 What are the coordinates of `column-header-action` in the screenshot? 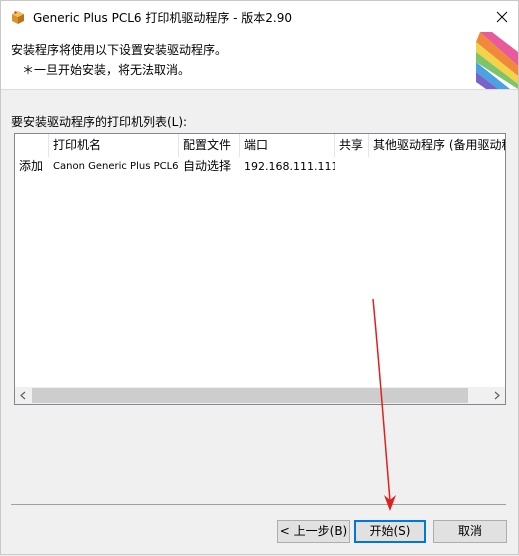 It's located at (32, 145).